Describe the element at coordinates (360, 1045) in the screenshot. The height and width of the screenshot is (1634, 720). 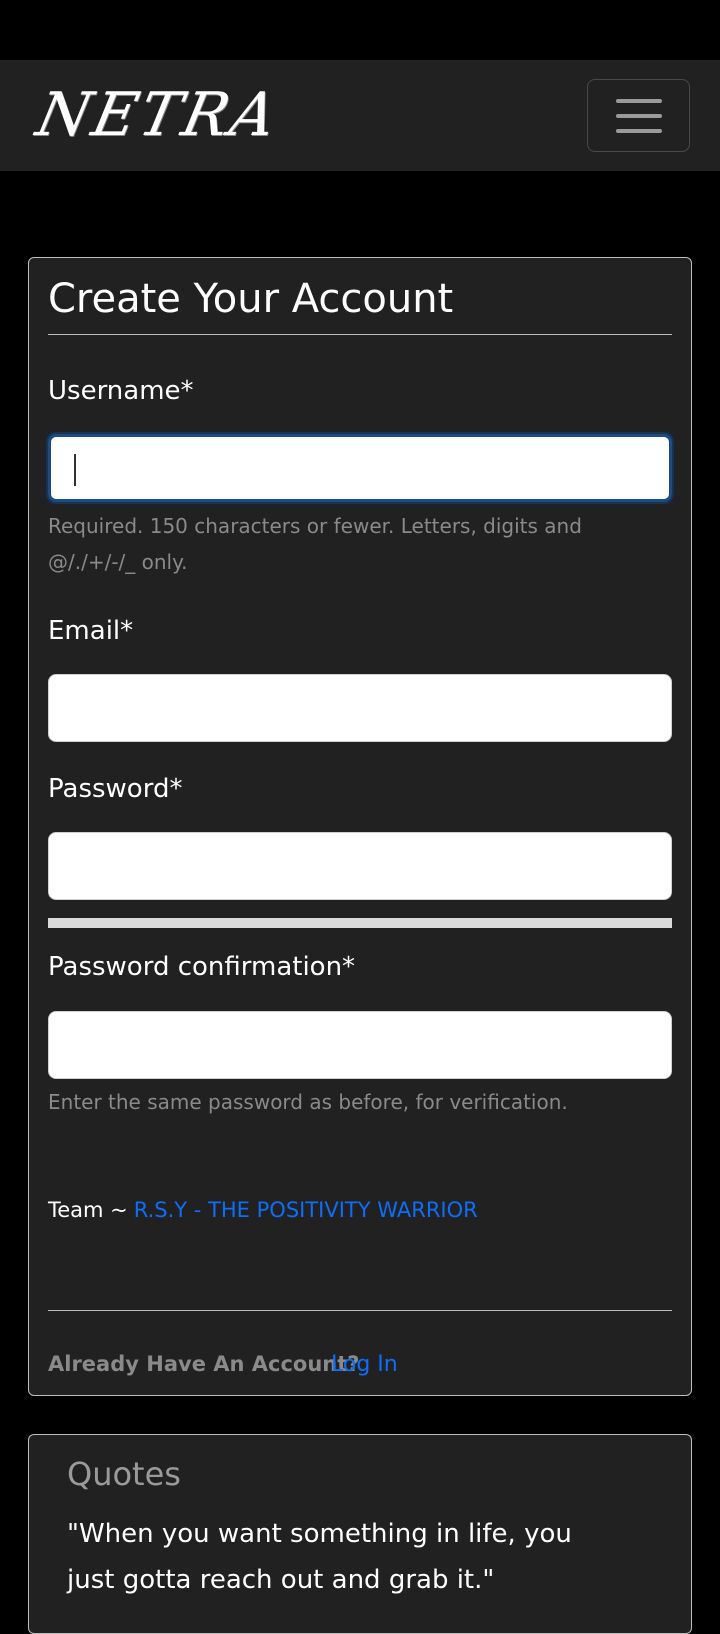
I see `password-confirmation-input` at that location.